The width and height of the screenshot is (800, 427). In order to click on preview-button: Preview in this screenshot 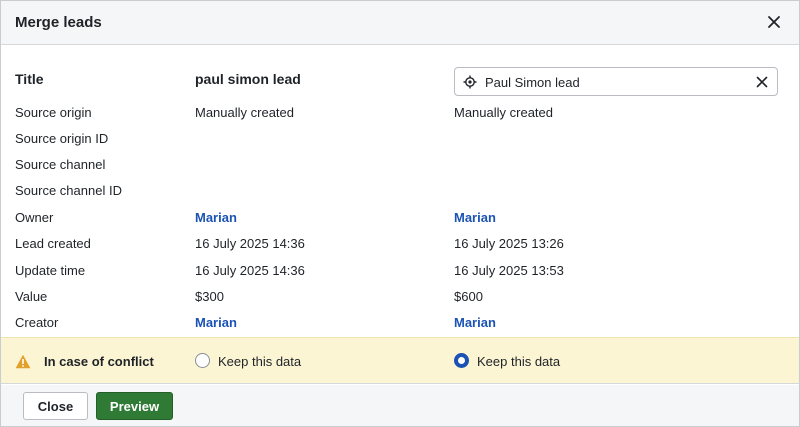, I will do `click(134, 406)`.